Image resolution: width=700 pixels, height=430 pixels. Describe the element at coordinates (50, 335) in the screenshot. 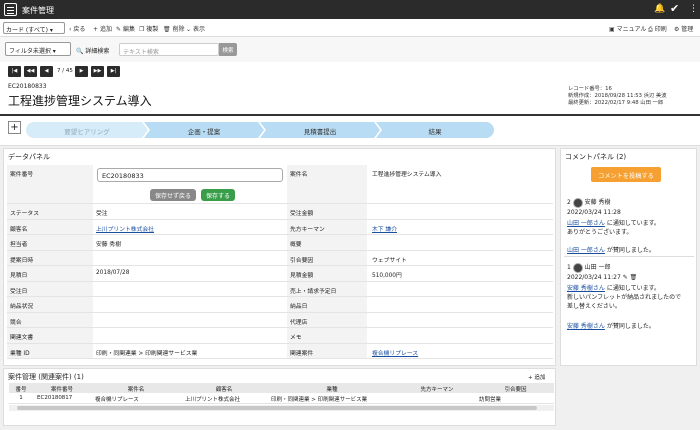

I see `field-label: 関連文書` at that location.